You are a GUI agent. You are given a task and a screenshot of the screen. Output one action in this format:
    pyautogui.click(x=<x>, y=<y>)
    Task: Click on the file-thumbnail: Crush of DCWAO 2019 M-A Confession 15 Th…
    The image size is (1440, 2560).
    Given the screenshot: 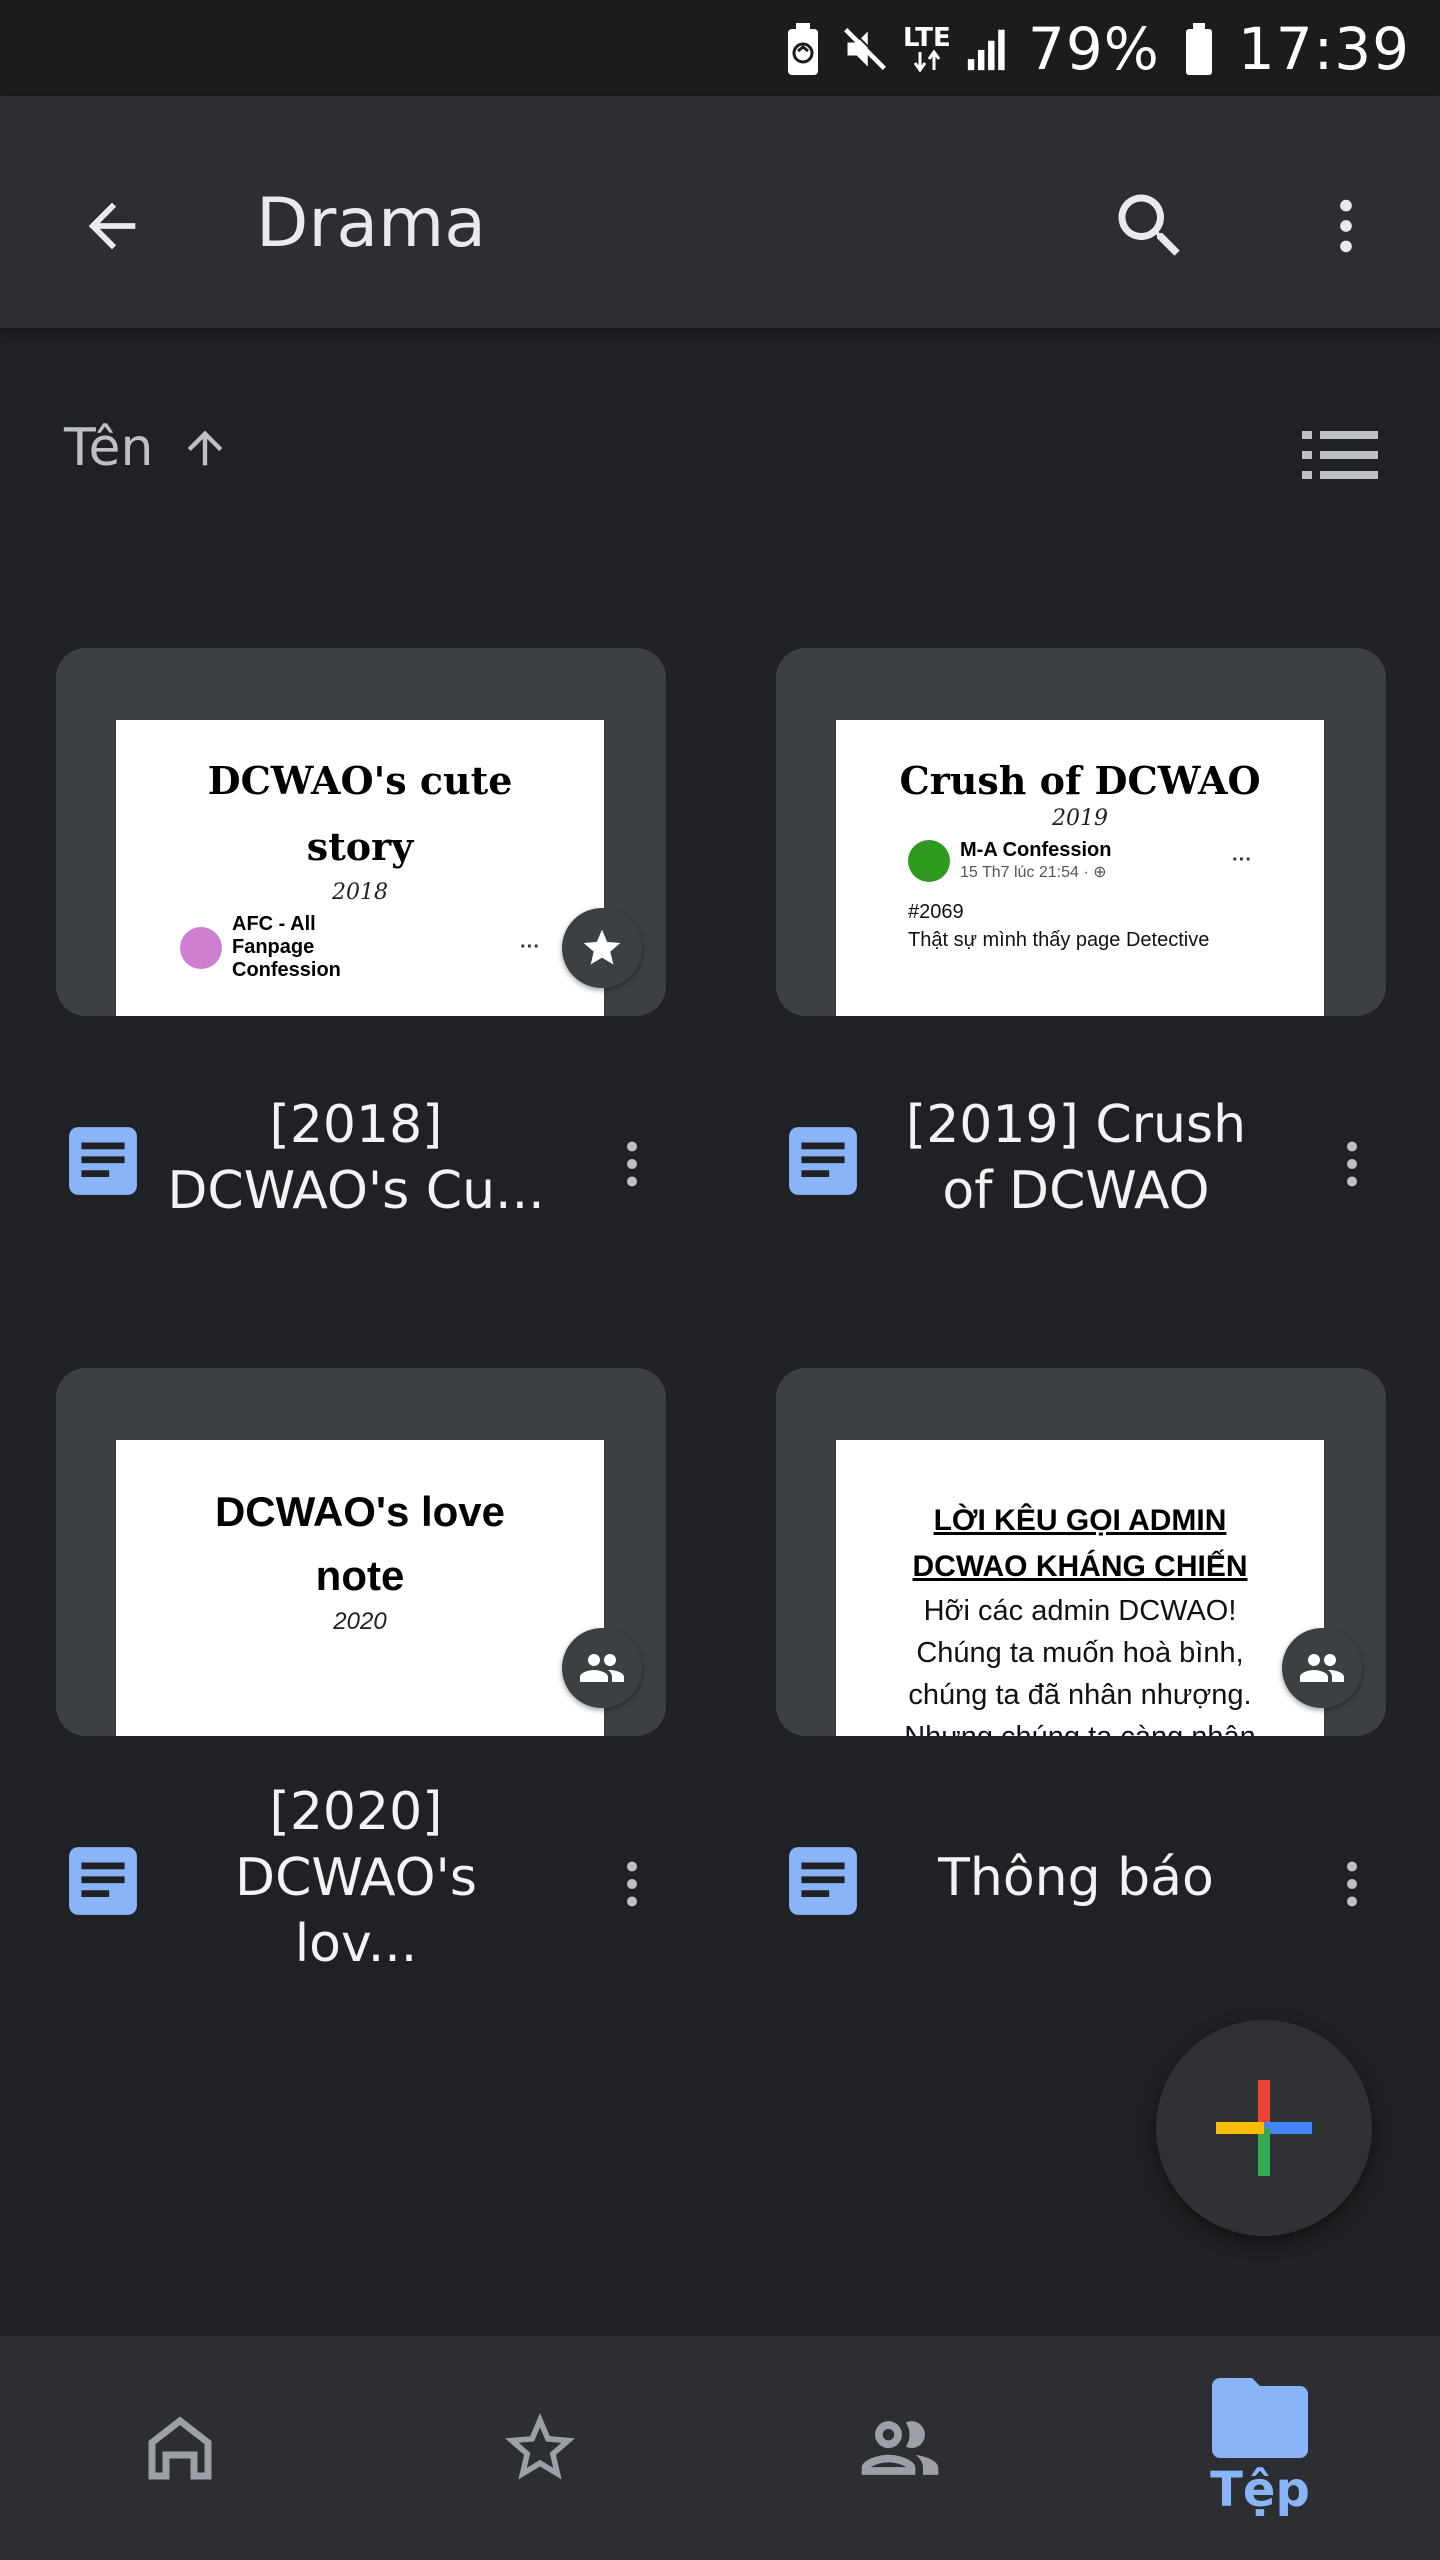 What is the action you would take?
    pyautogui.click(x=1081, y=832)
    